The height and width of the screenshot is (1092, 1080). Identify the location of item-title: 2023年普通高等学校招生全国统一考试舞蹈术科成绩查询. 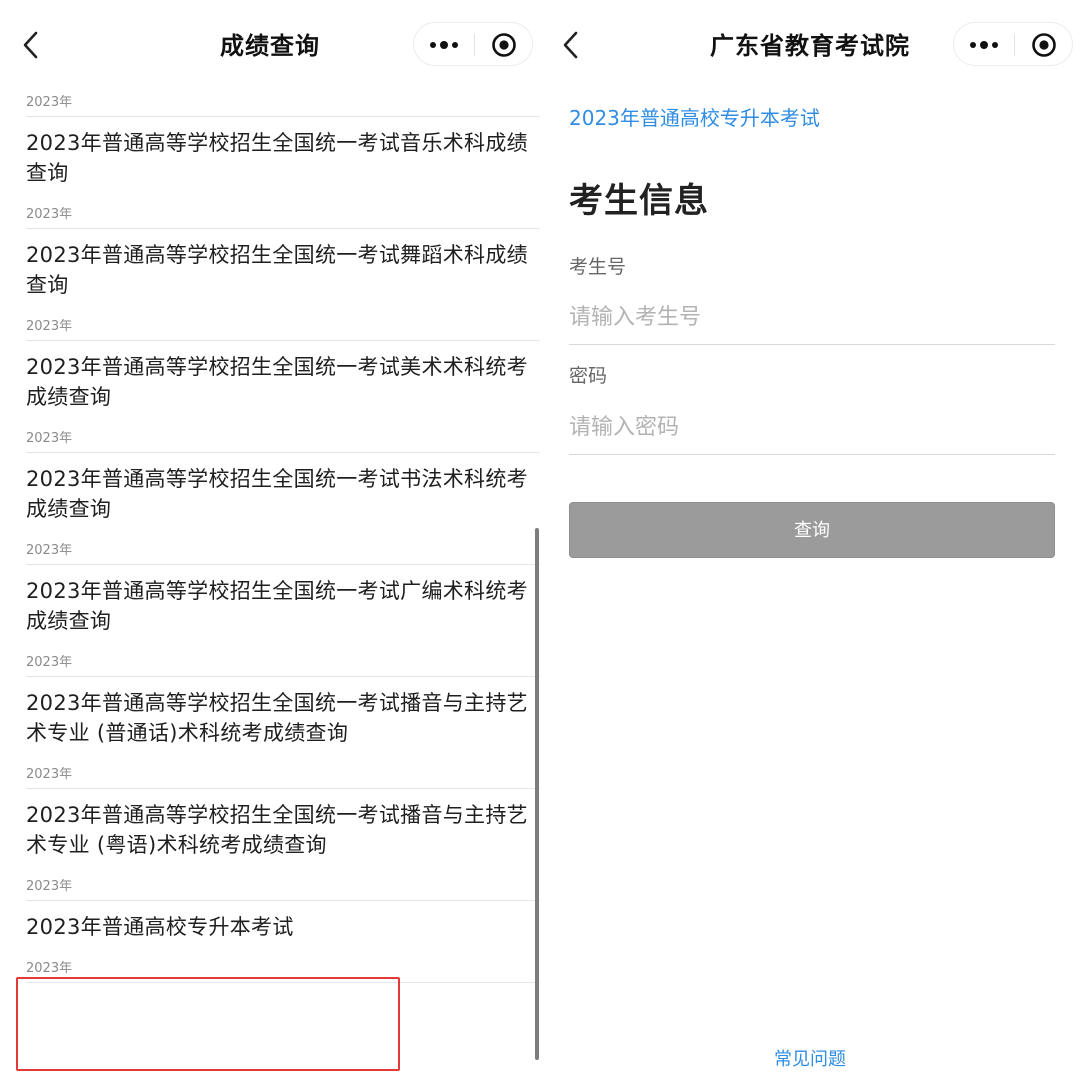
(283, 271).